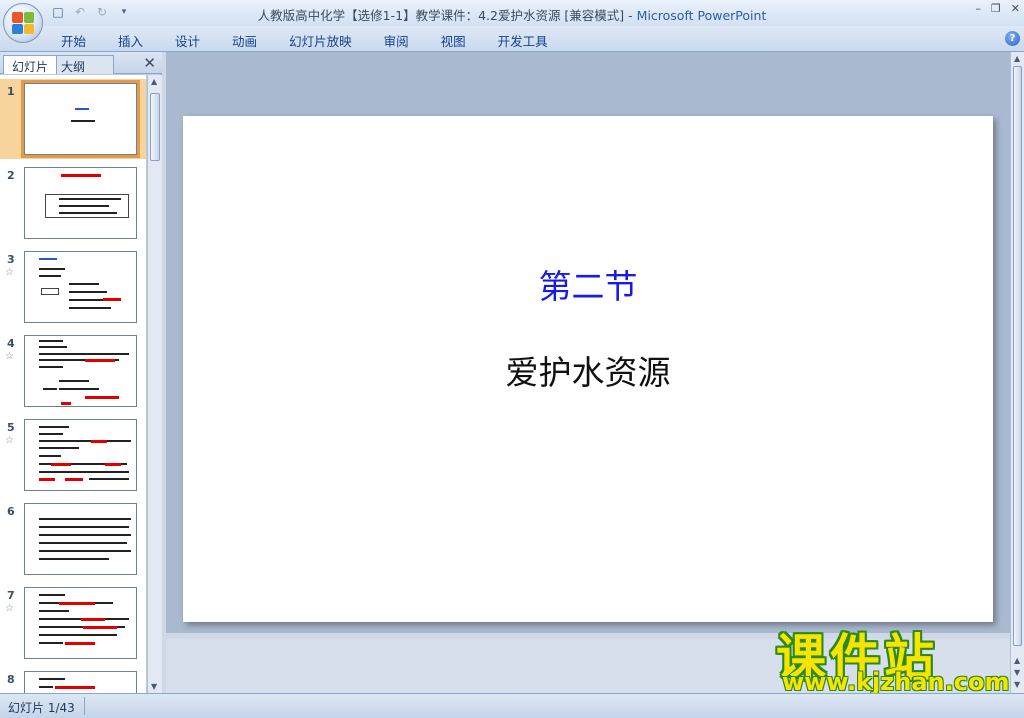  I want to click on tab-outline: 大纲, so click(83, 64).